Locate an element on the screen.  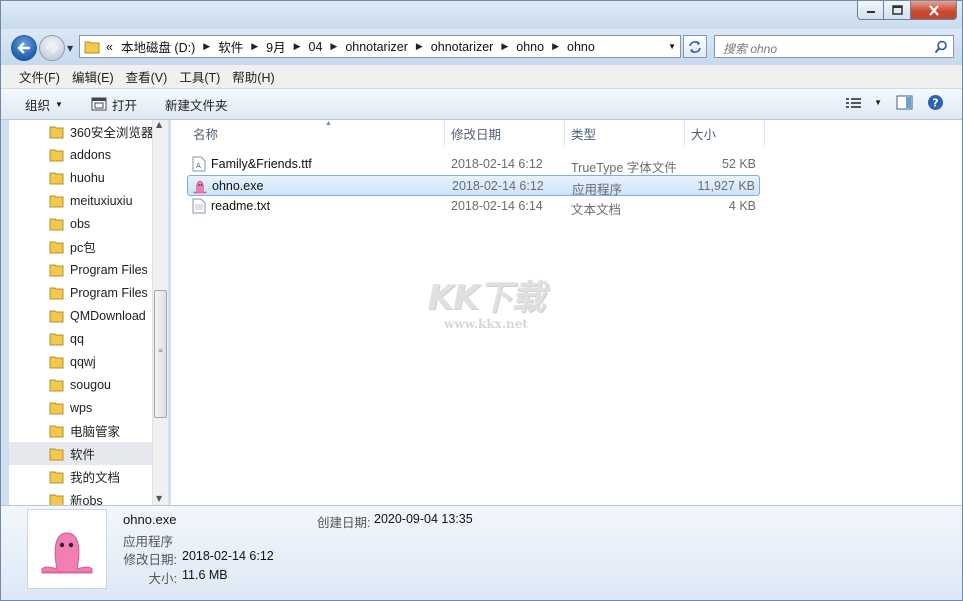
tree-item-selected: 软件 is located at coordinates (81, 453).